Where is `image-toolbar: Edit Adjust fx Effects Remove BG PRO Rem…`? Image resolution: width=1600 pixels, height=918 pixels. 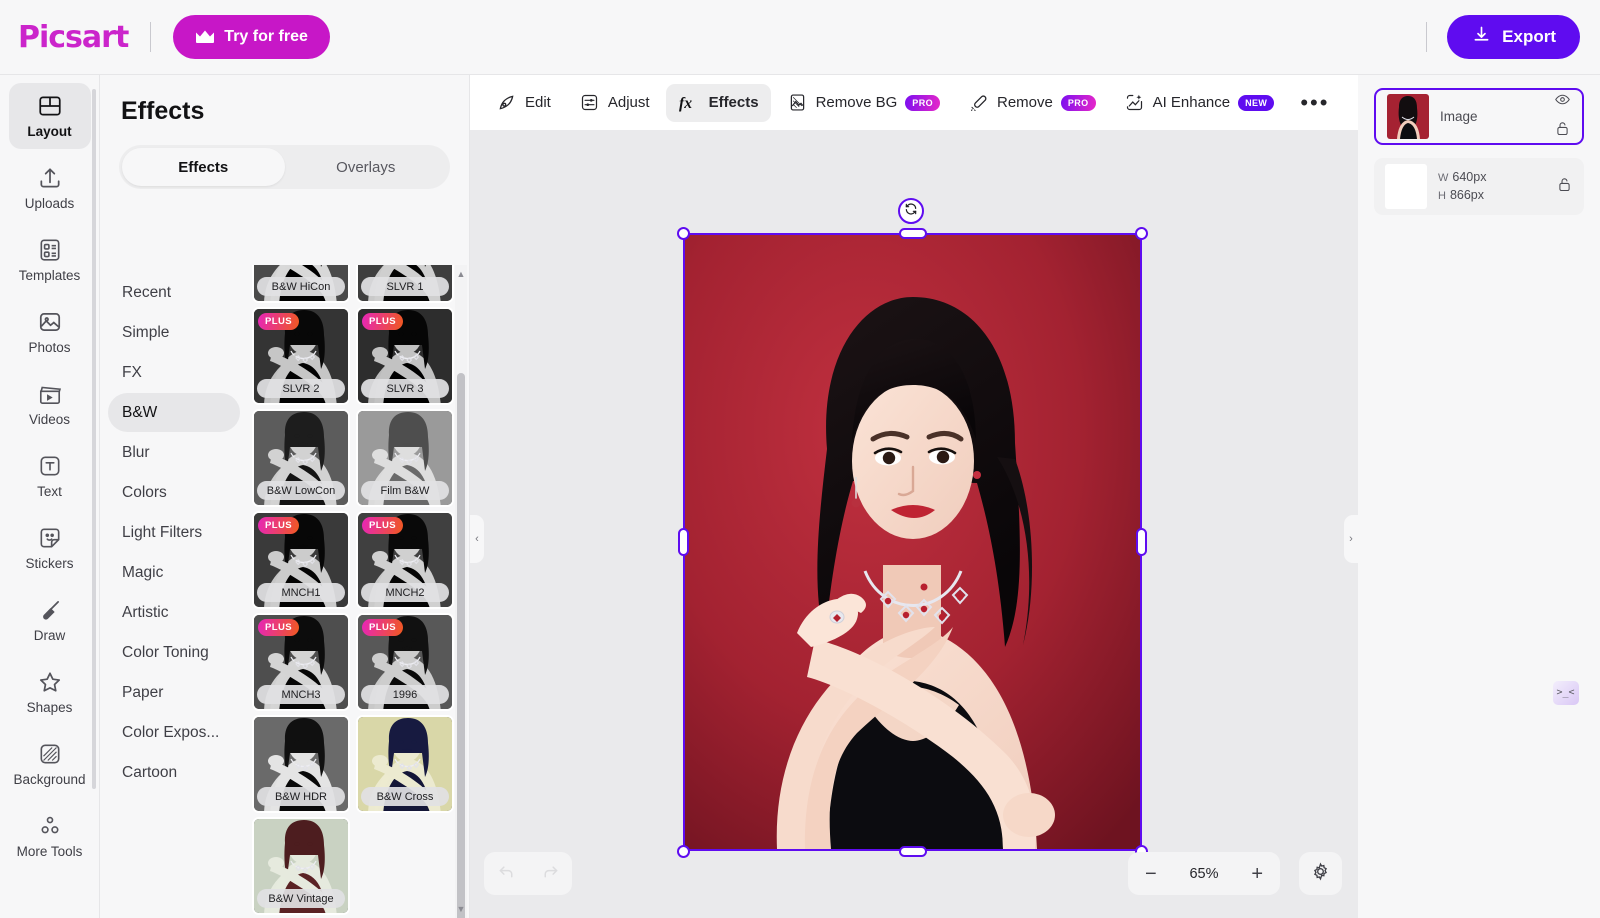
image-toolbar: Edit Adjust fx Effects Remove BG PRO Rem… is located at coordinates (914, 102).